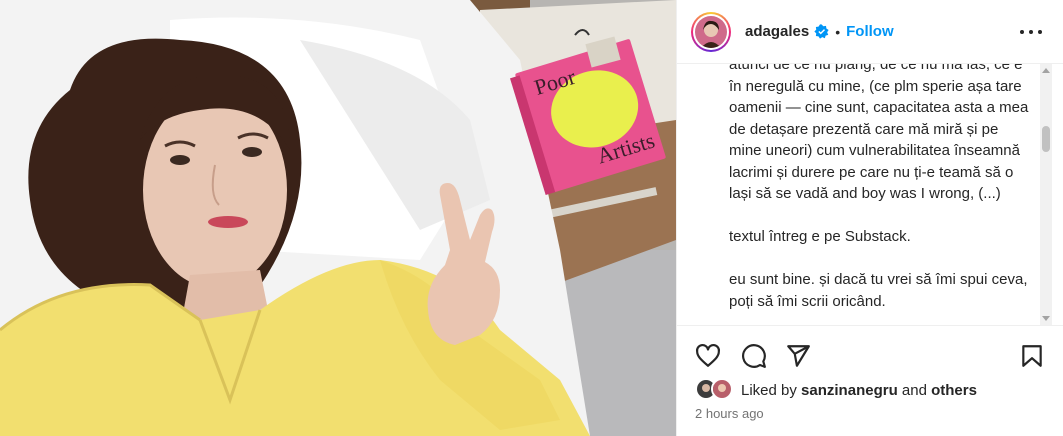 Image resolution: width=1063 pixels, height=436 pixels. Describe the element at coordinates (1031, 32) in the screenshot. I see `more-options-icon` at that location.